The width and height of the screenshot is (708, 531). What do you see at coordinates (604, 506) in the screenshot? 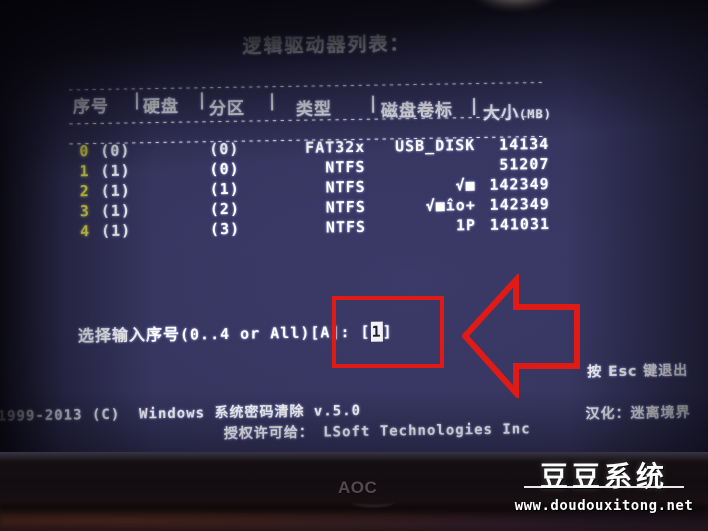
I see `watermark-url: www.doudouxitong.net` at bounding box center [604, 506].